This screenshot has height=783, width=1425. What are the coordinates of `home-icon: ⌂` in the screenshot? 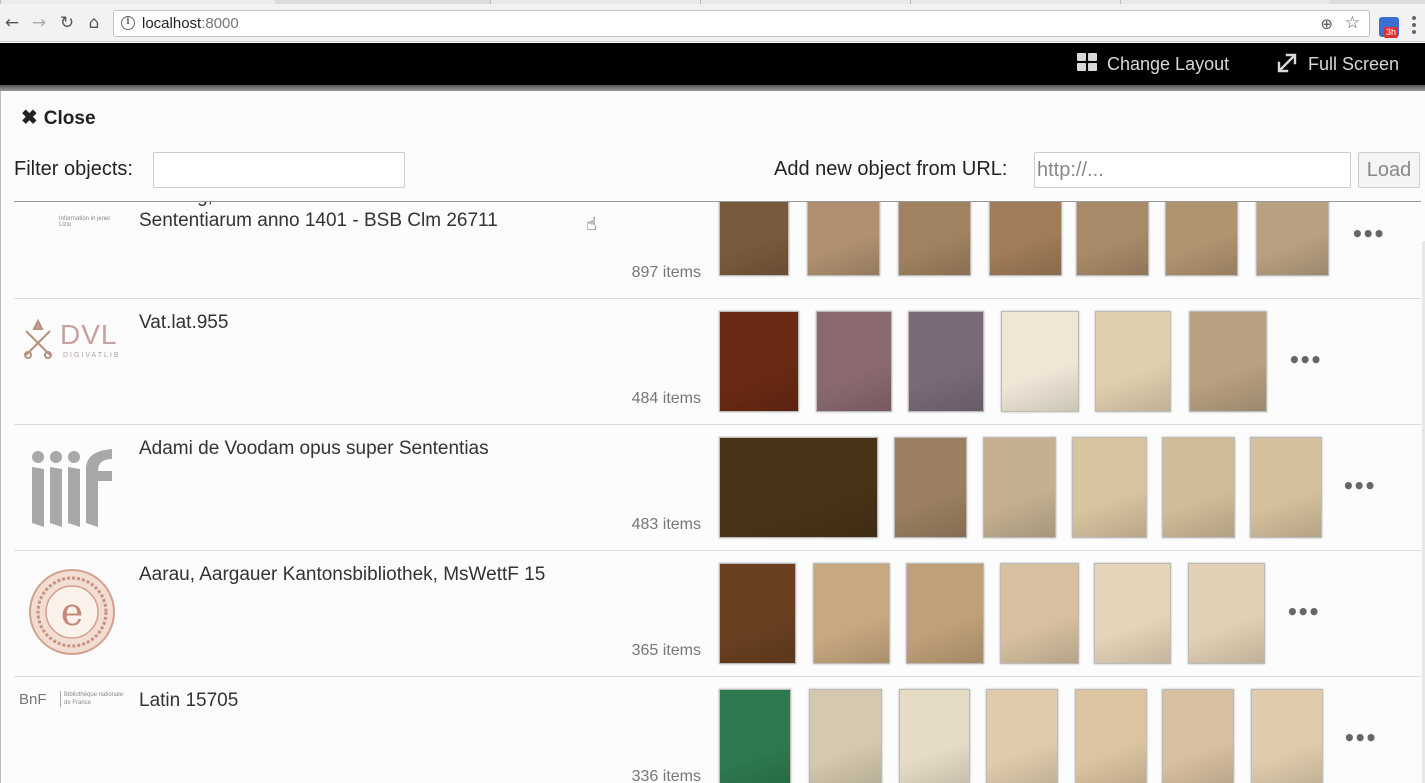 It's located at (94, 23).